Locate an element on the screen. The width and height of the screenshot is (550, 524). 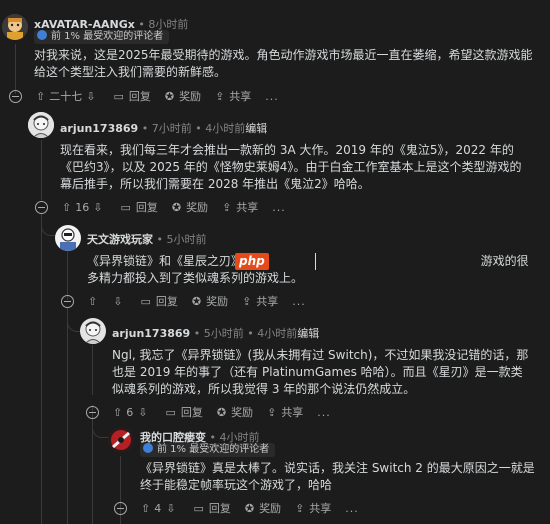
comment-meta: 天文游戏玩家 • 5小时前 is located at coordinates (147, 239).